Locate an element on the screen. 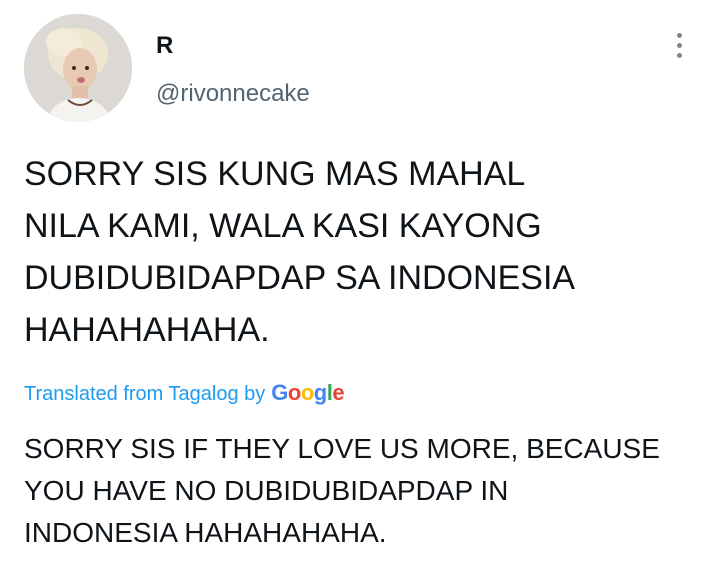 Image resolution: width=720 pixels, height=568 pixels. tweet-text-line: HAHAHAHAHA. is located at coordinates (147, 330).